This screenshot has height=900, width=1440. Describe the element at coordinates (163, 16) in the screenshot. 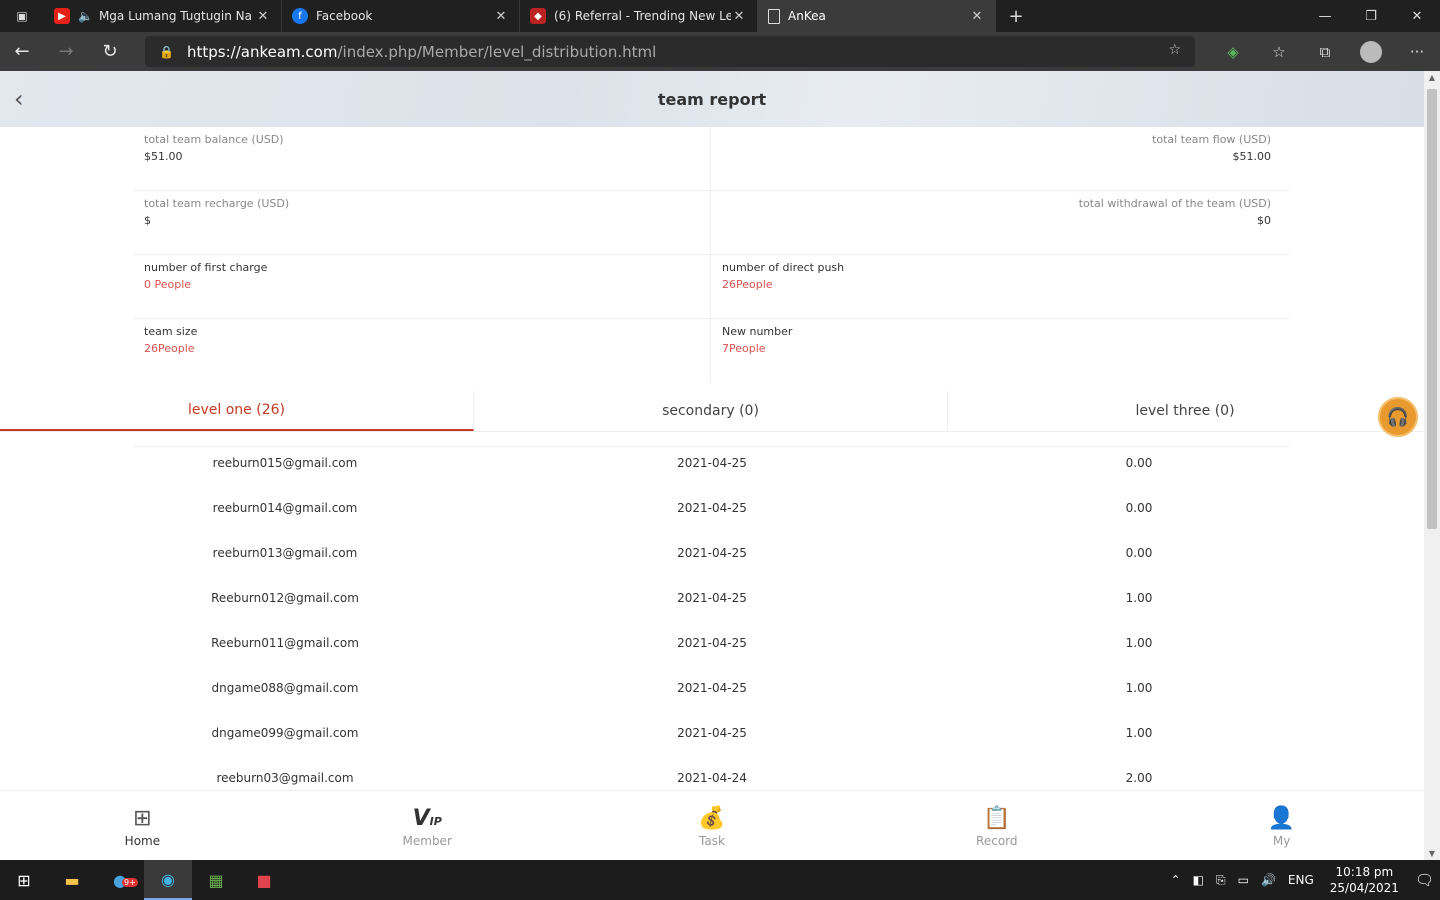

I see `tab-youtube: ▶ 🔈 Mga Lumang Tugtugin Na Mas ✕` at that location.